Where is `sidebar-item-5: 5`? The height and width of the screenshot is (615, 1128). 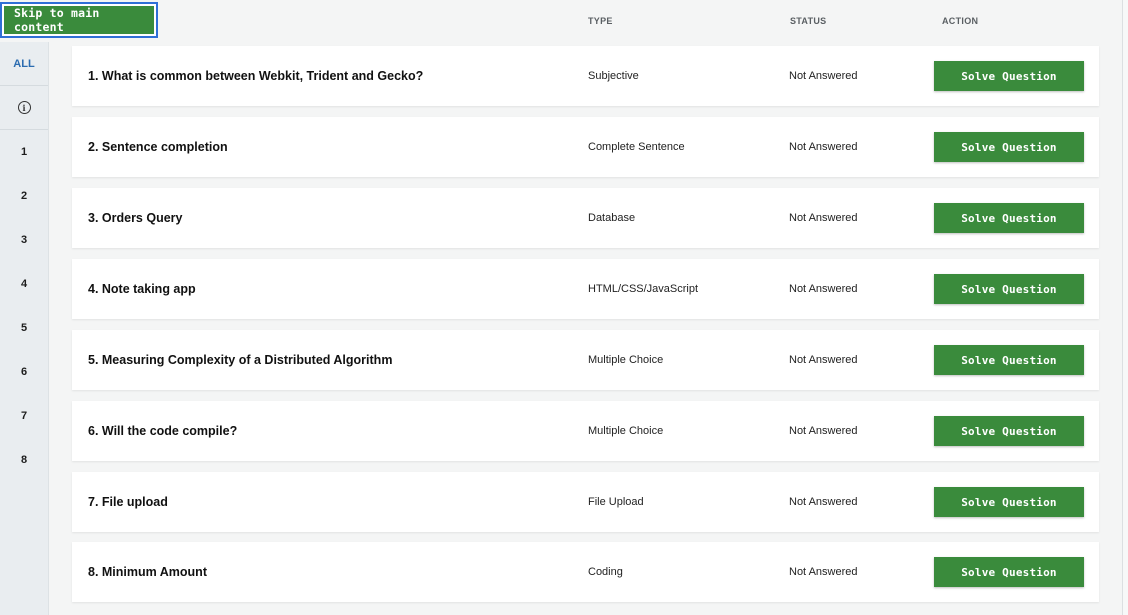
sidebar-item-5: 5 is located at coordinates (24, 328).